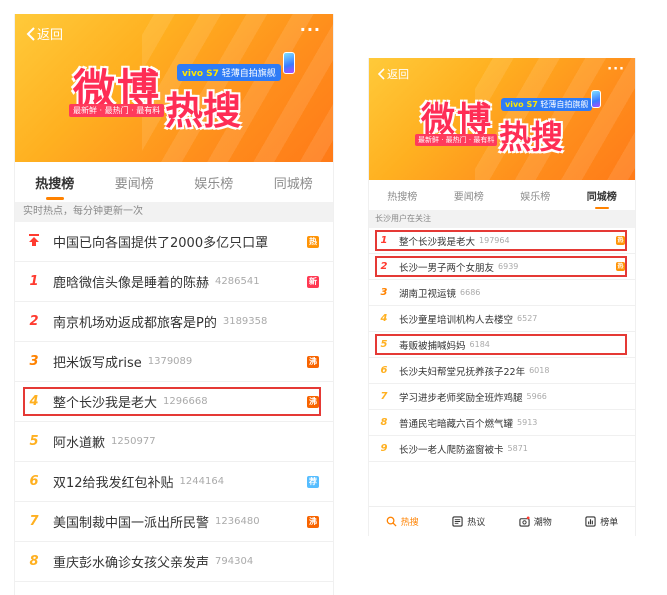  I want to click on topic-title: 中国已向各国提供了2000多亿只口罩, so click(161, 243).